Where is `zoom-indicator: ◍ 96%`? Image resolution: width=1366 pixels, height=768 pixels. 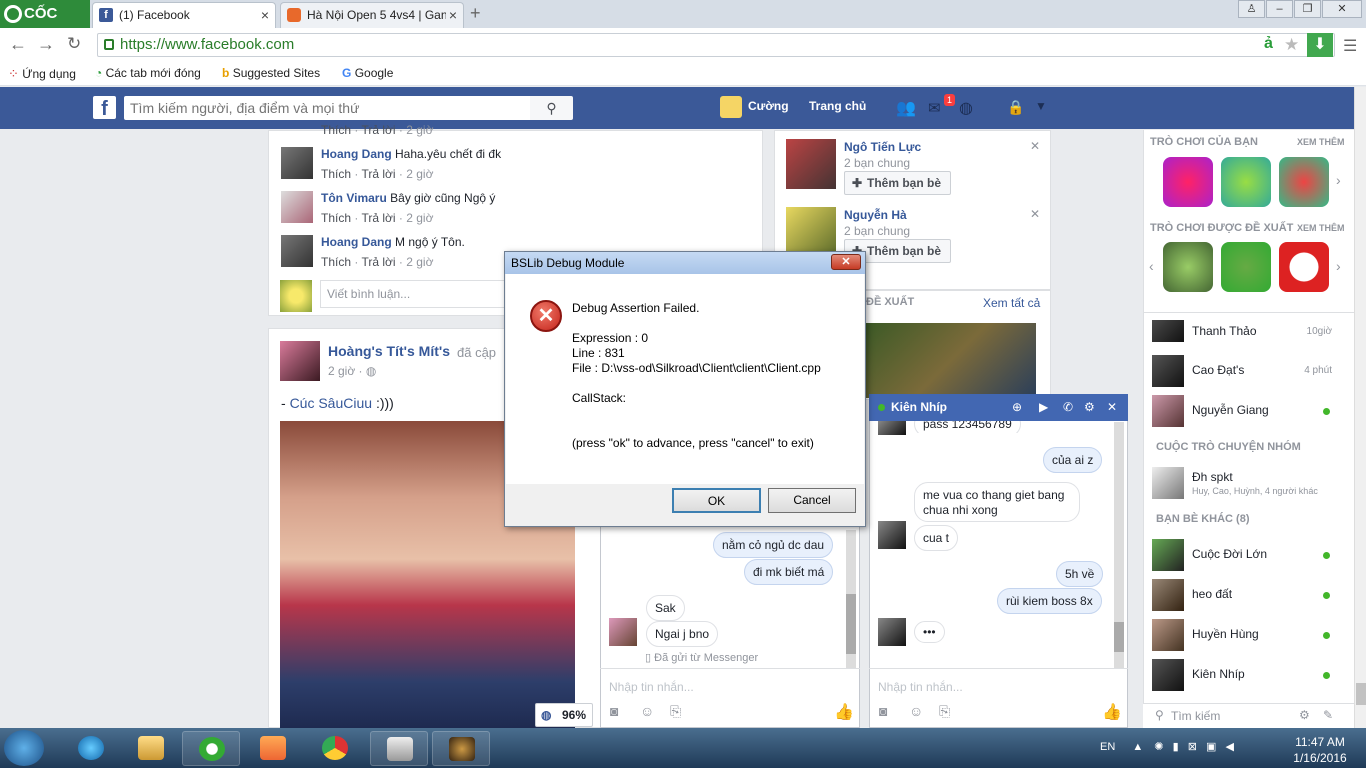
zoom-indicator: ◍ 96% is located at coordinates (564, 715).